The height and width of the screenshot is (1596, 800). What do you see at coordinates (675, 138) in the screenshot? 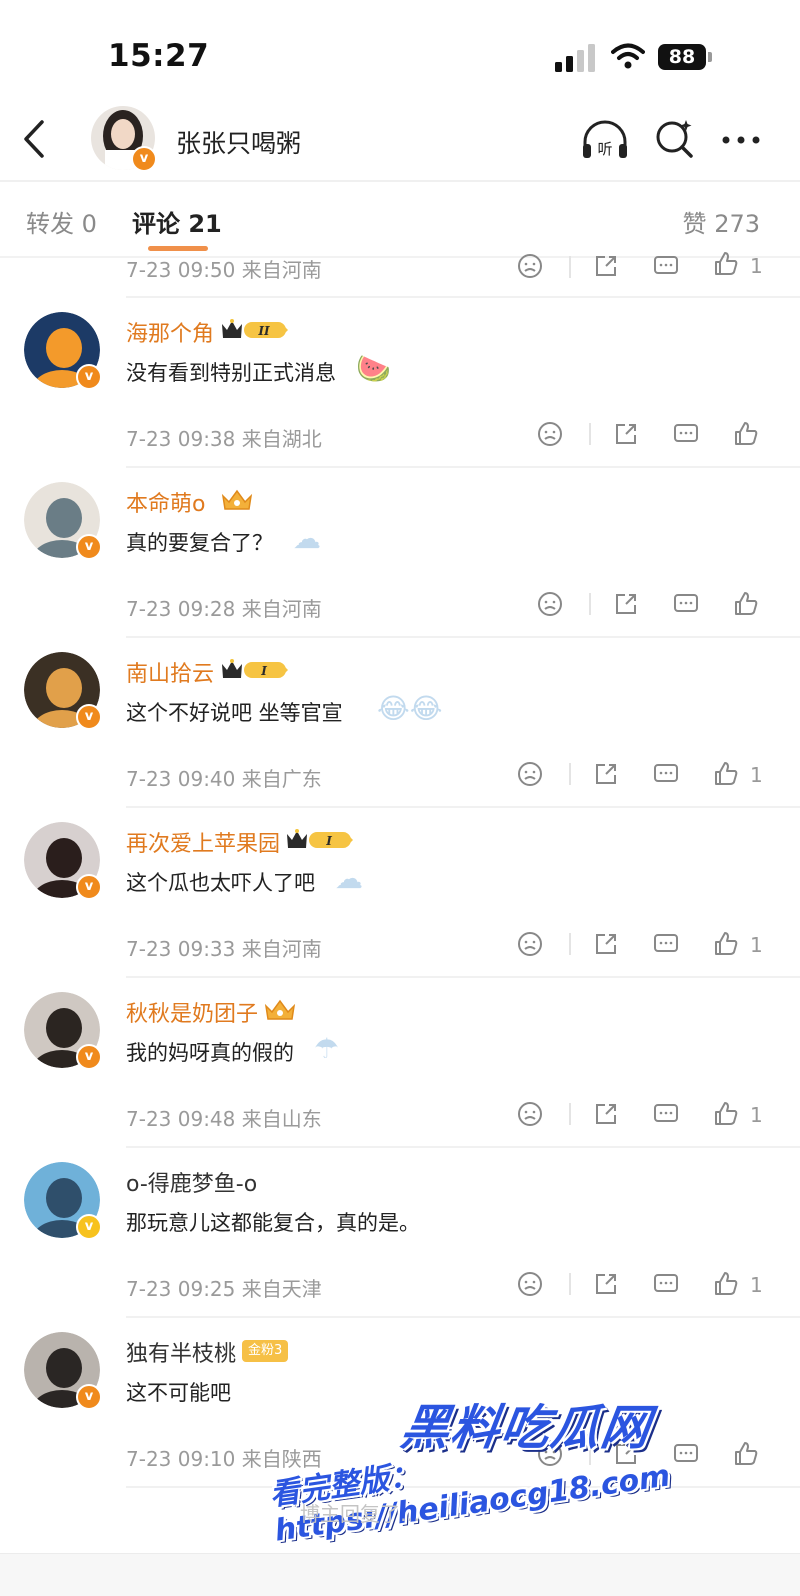
I see `search-icon` at bounding box center [675, 138].